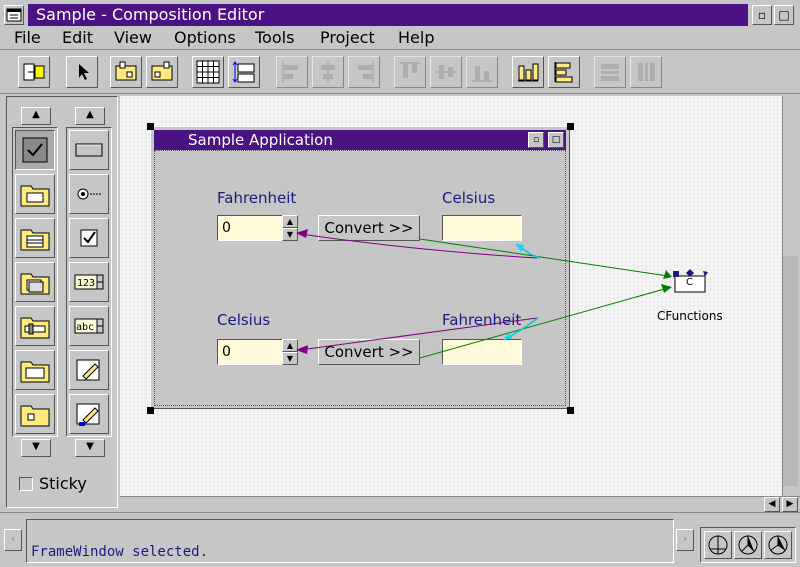 This screenshot has width=800, height=567. I want to click on menu-file: File, so click(27, 38).